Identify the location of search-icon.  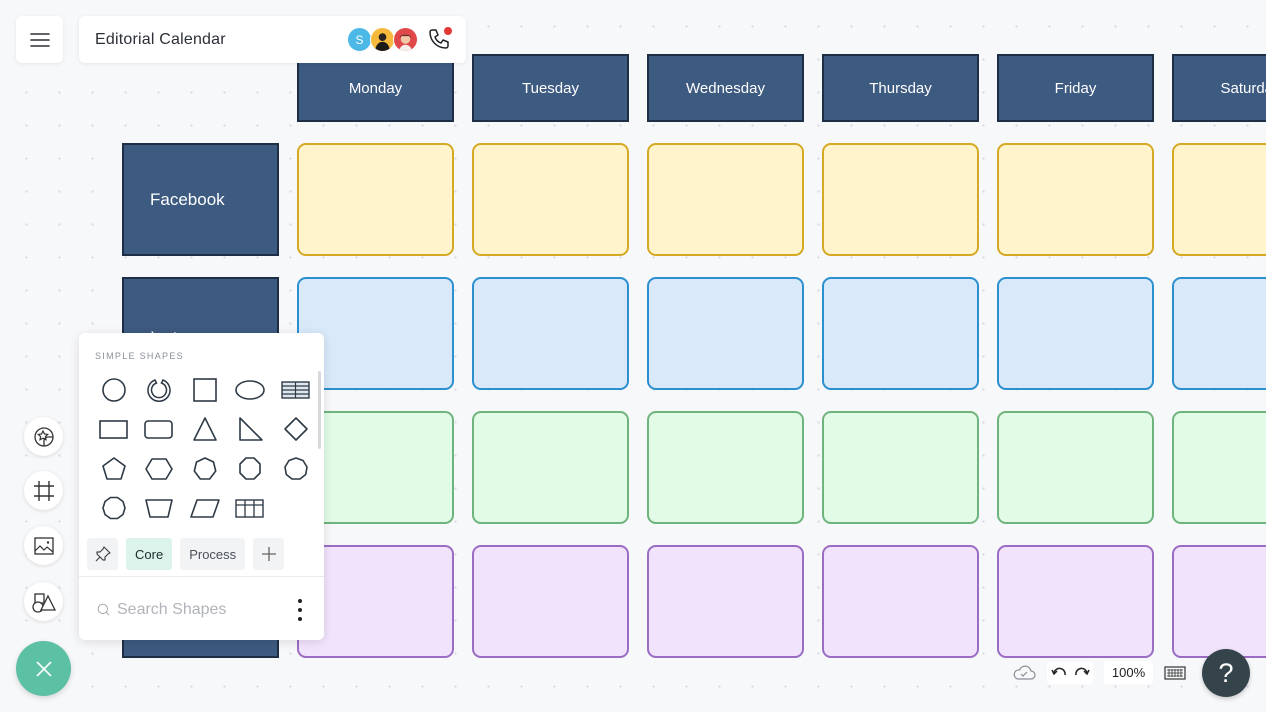
(103, 609).